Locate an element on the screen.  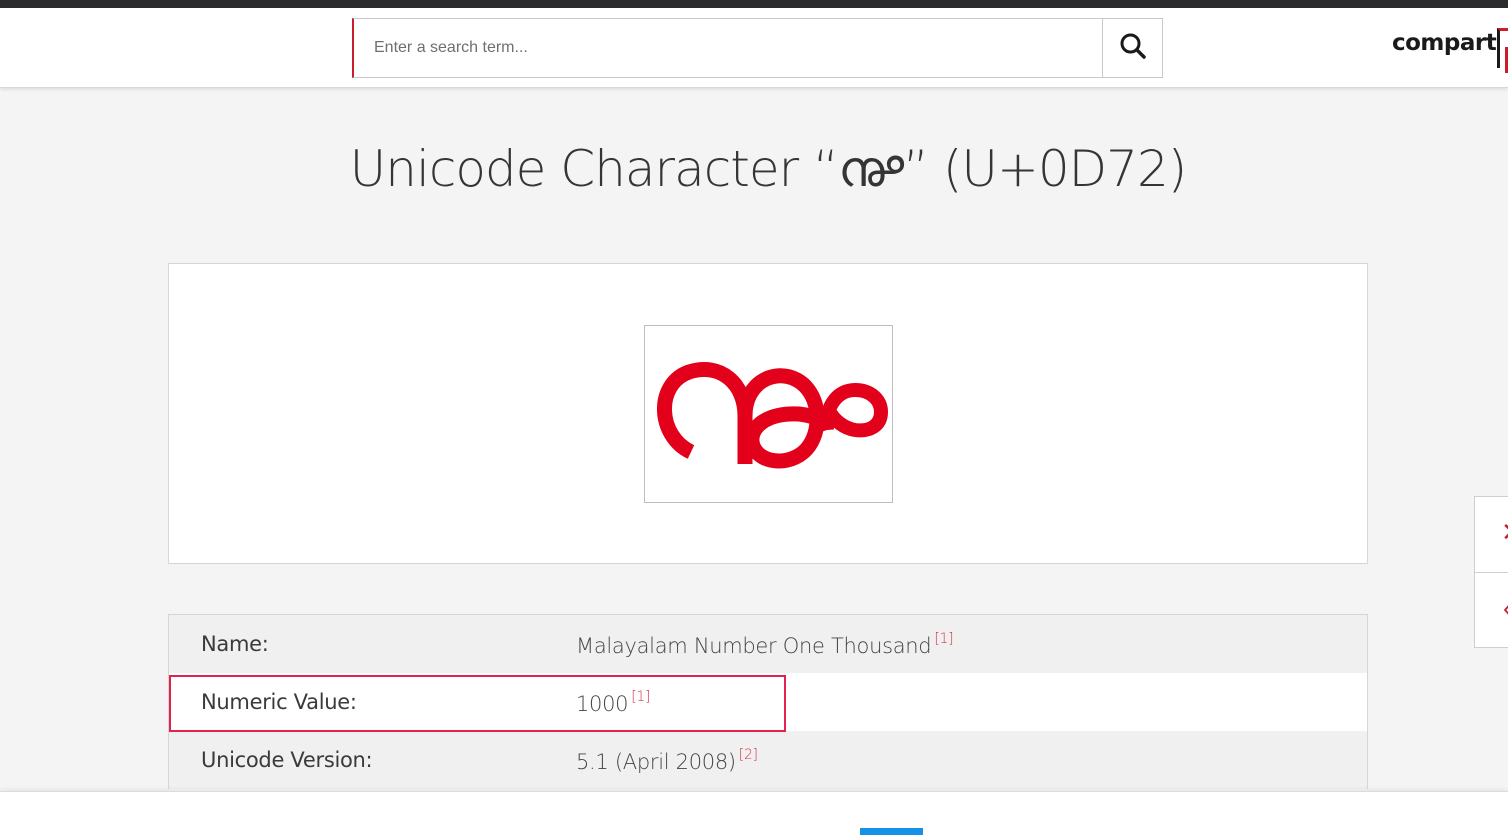
logo-mark-icon is located at coordinates (1502, 50).